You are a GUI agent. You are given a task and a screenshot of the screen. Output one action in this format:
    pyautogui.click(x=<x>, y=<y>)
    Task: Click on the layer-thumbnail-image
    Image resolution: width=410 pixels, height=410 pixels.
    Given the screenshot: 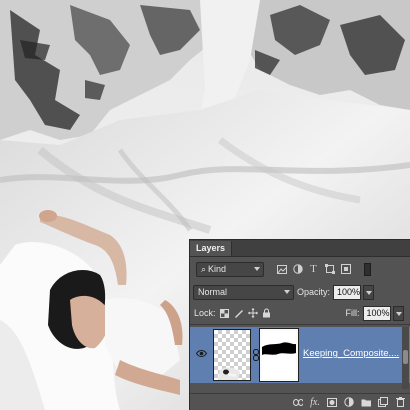 What is the action you would take?
    pyautogui.click(x=229, y=373)
    